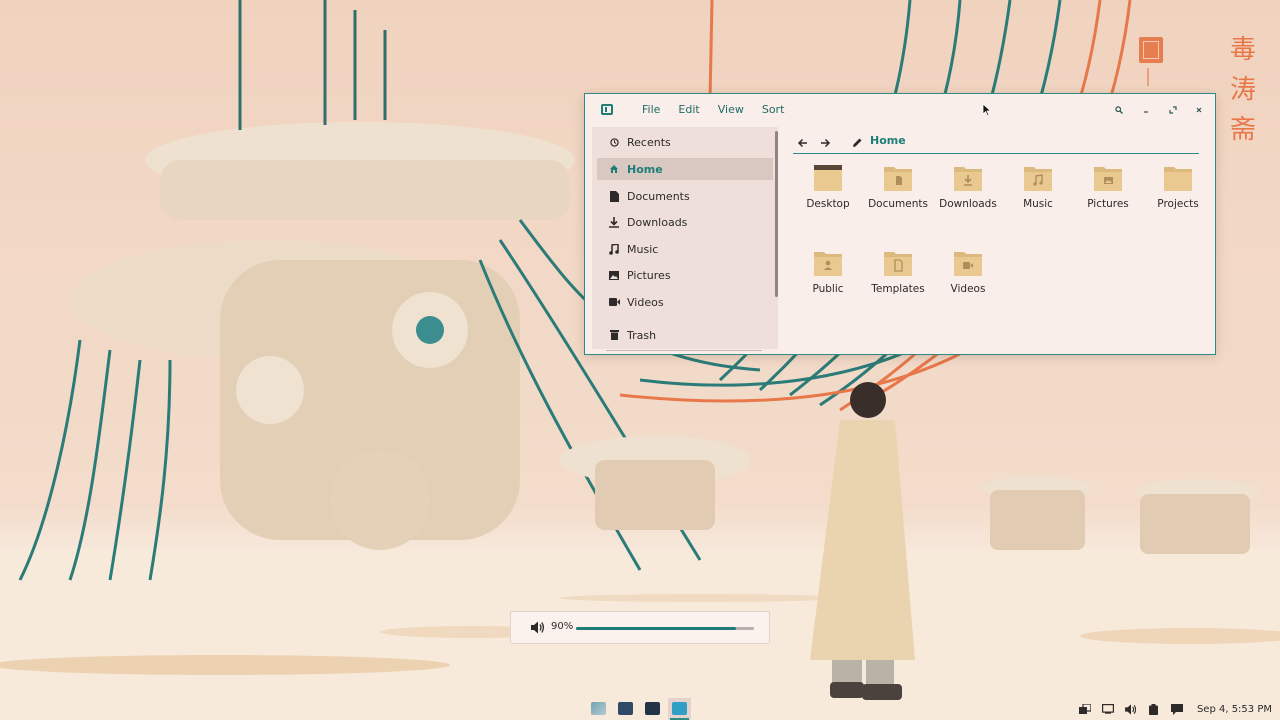  I want to click on seal-inscription, so click(1148, 77).